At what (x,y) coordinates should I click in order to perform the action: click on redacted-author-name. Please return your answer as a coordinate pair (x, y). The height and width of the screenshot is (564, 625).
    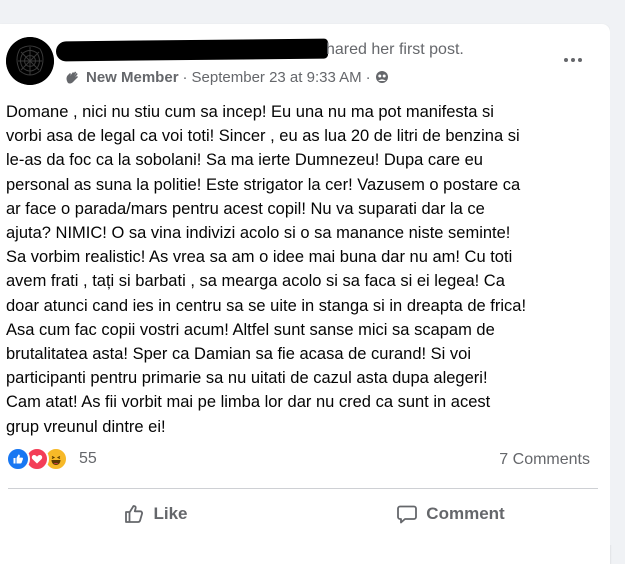
    Looking at the image, I should click on (192, 50).